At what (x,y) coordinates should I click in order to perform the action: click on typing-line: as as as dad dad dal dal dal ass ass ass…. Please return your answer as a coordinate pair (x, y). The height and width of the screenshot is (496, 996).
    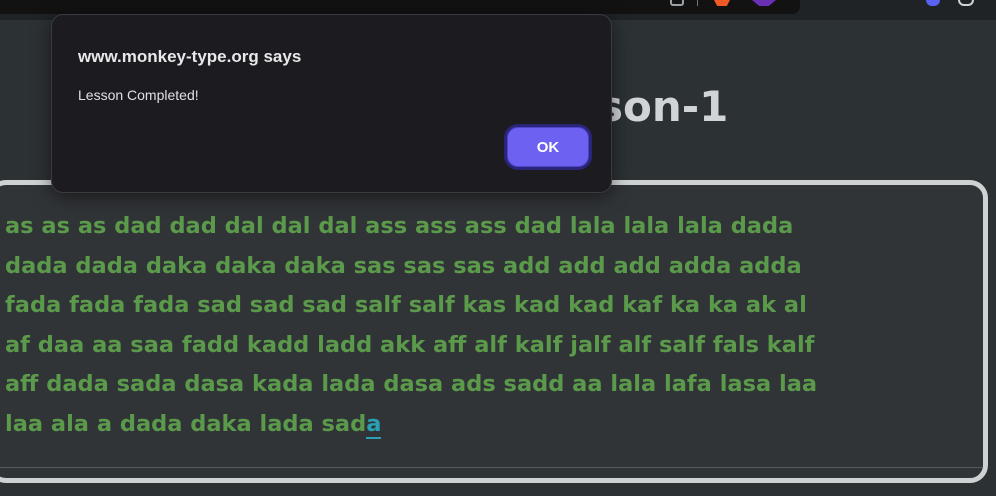
    Looking at the image, I should click on (399, 226).